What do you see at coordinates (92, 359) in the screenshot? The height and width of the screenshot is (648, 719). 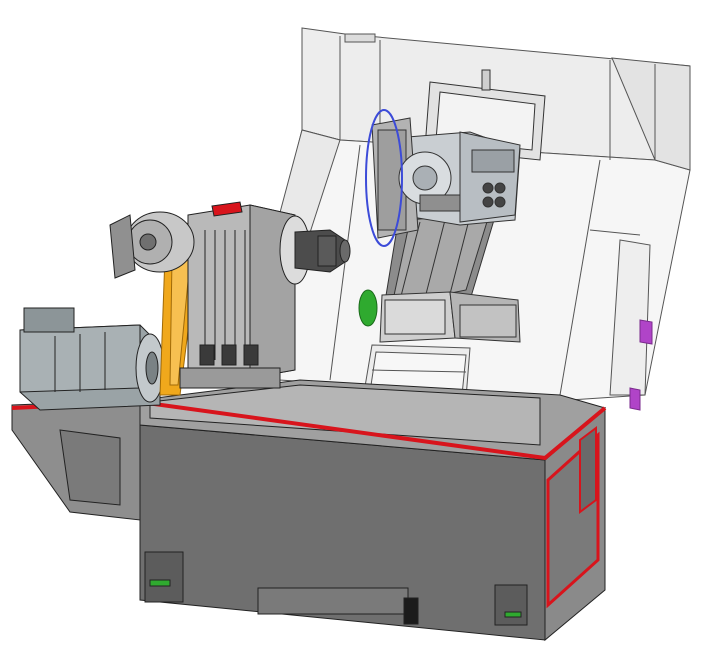 I see `spindle-motor` at bounding box center [92, 359].